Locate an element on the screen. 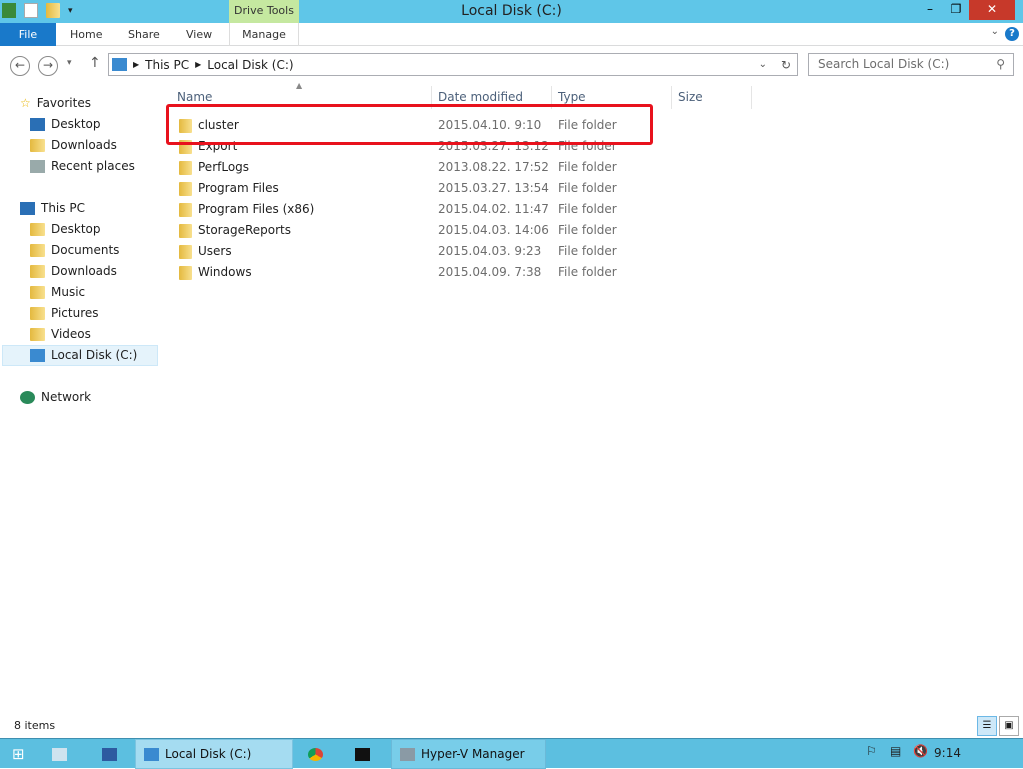  file-name: StorageReports is located at coordinates (244, 230).